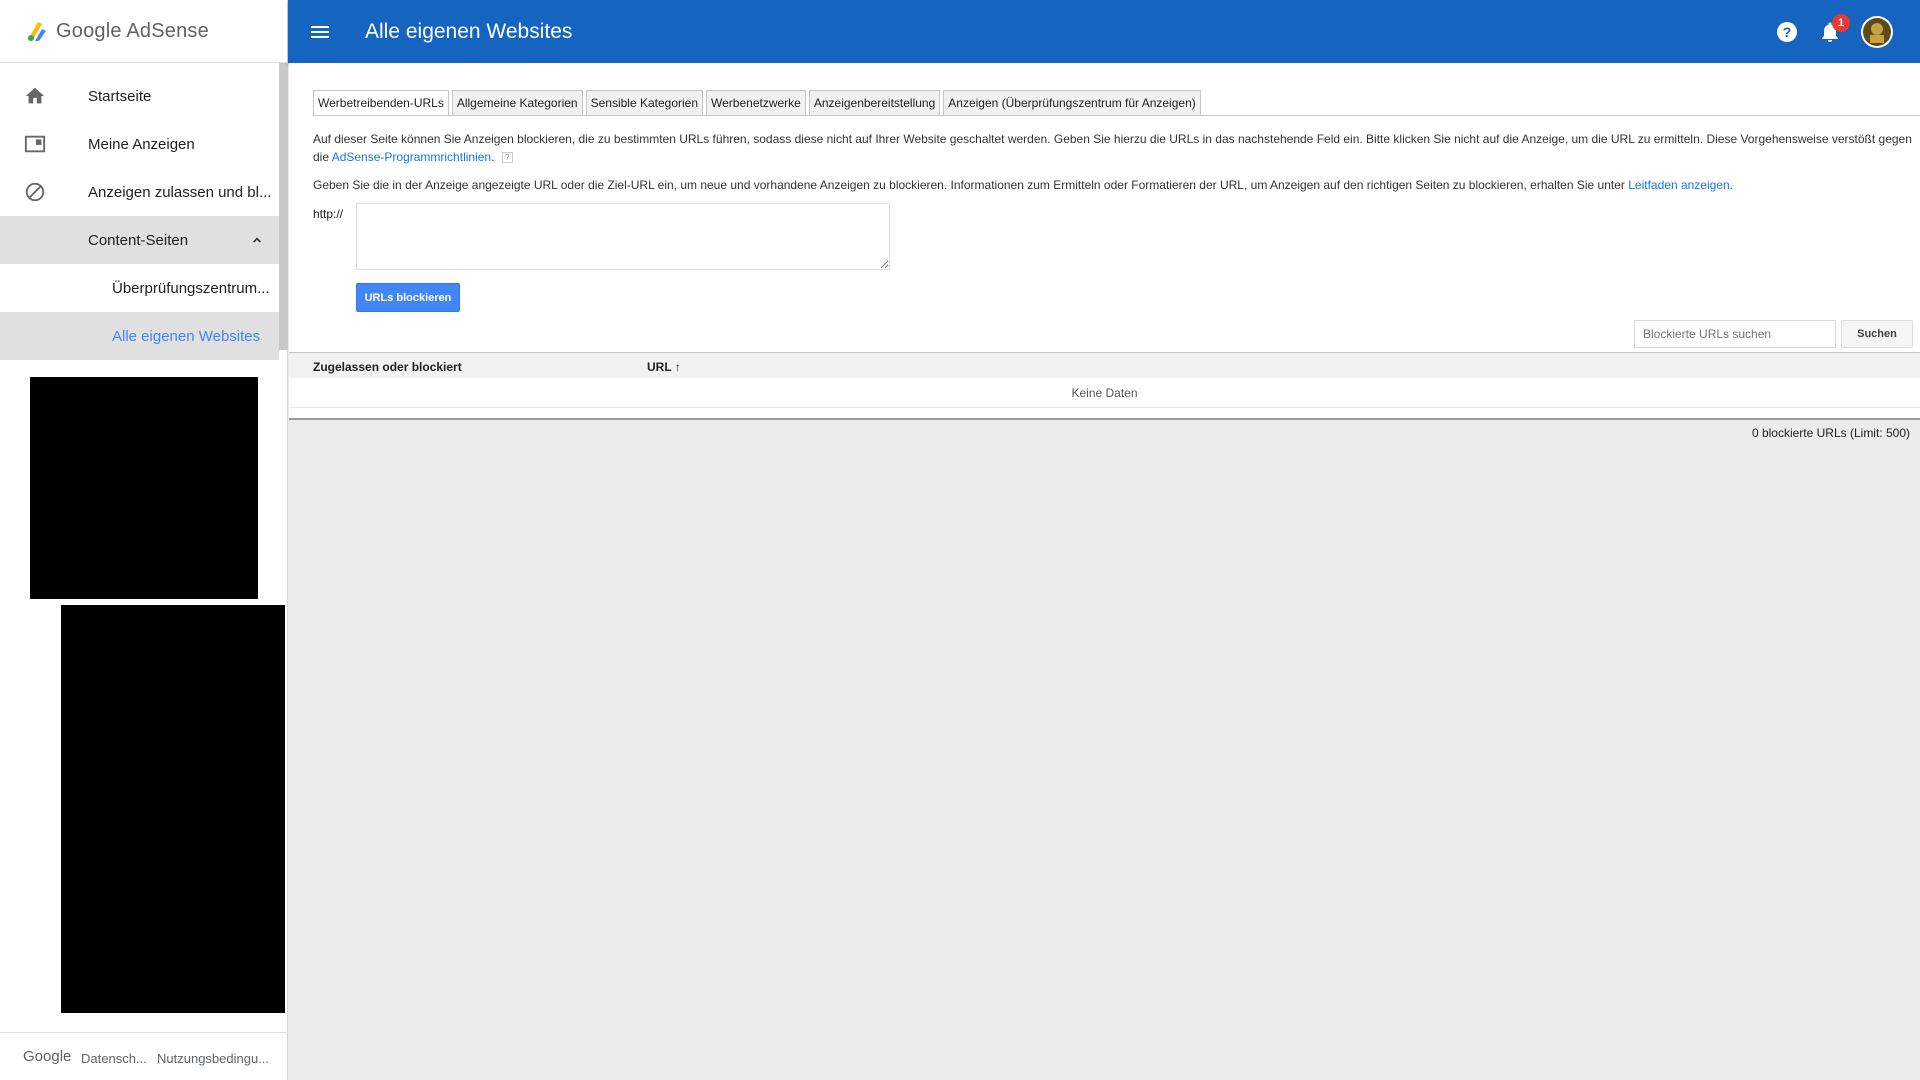 This screenshot has width=1920, height=1080. Describe the element at coordinates (132, 30) in the screenshot. I see `brand-name: Google AdSense` at that location.